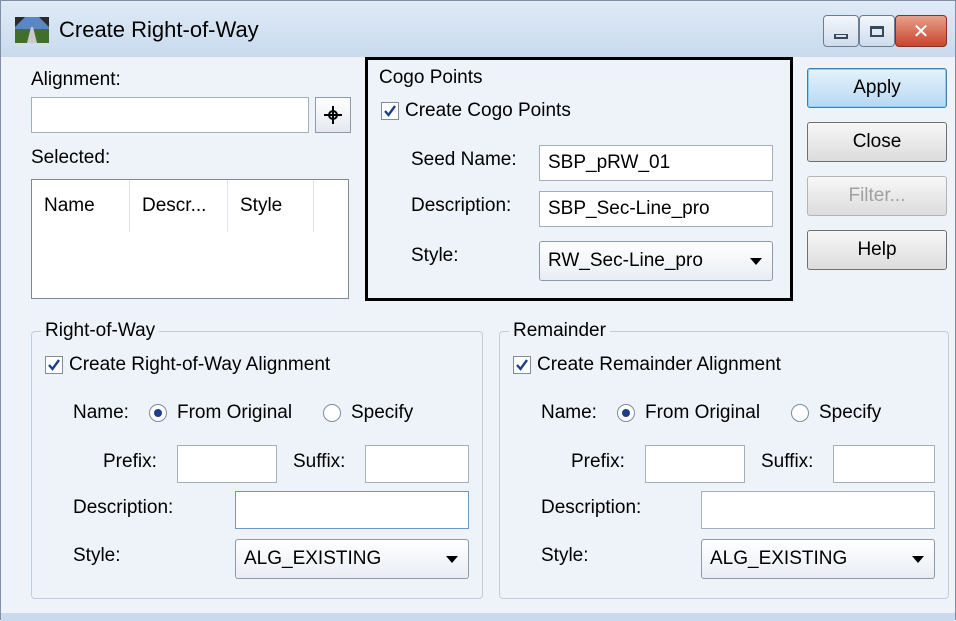 The width and height of the screenshot is (956, 621). What do you see at coordinates (235, 412) in the screenshot?
I see `row-from-original-label: From Original` at bounding box center [235, 412].